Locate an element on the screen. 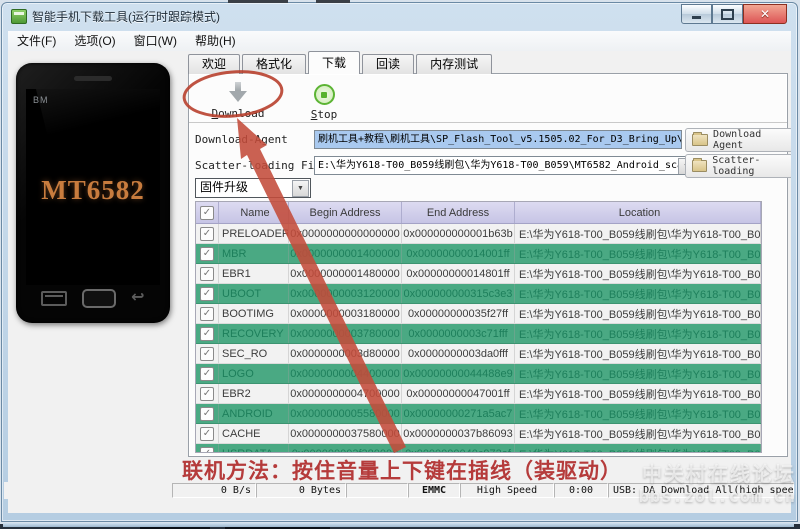 This screenshot has height=529, width=800. column-header-name: Name is located at coordinates (254, 212).